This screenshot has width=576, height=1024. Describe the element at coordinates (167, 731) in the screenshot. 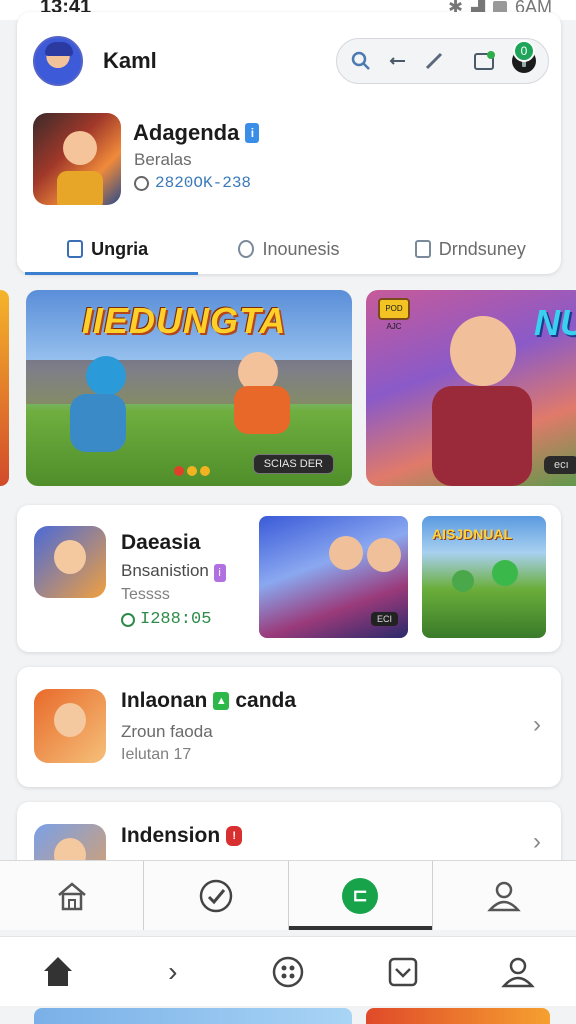

I see `app-subtitle: Zroun faoda` at that location.